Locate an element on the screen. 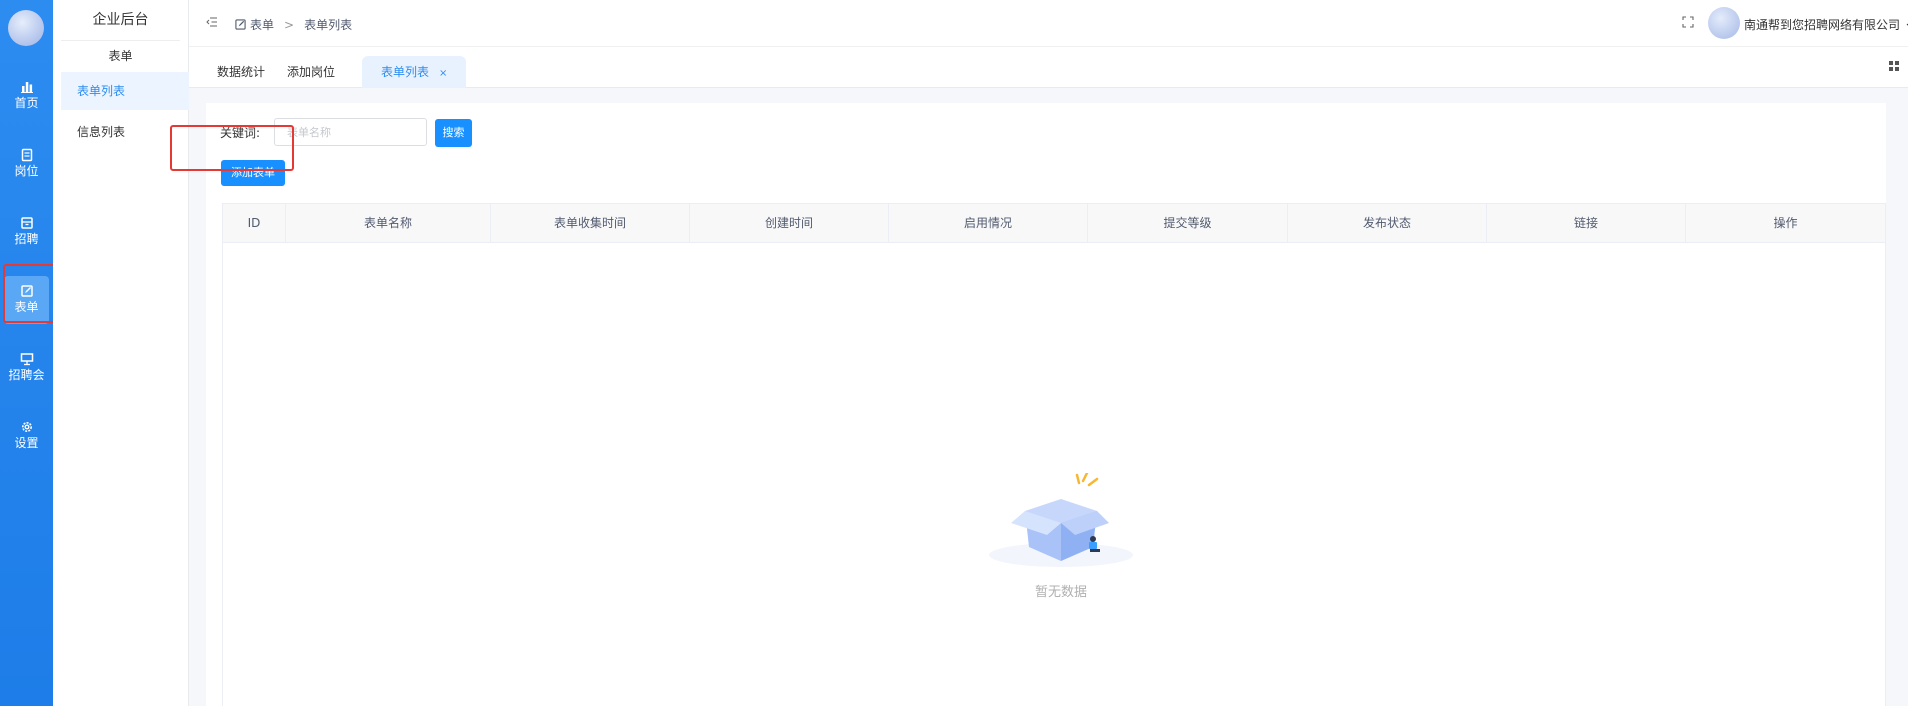 The height and width of the screenshot is (706, 1908). breadcrumb: 表单 > 表单列表 is located at coordinates (293, 24).